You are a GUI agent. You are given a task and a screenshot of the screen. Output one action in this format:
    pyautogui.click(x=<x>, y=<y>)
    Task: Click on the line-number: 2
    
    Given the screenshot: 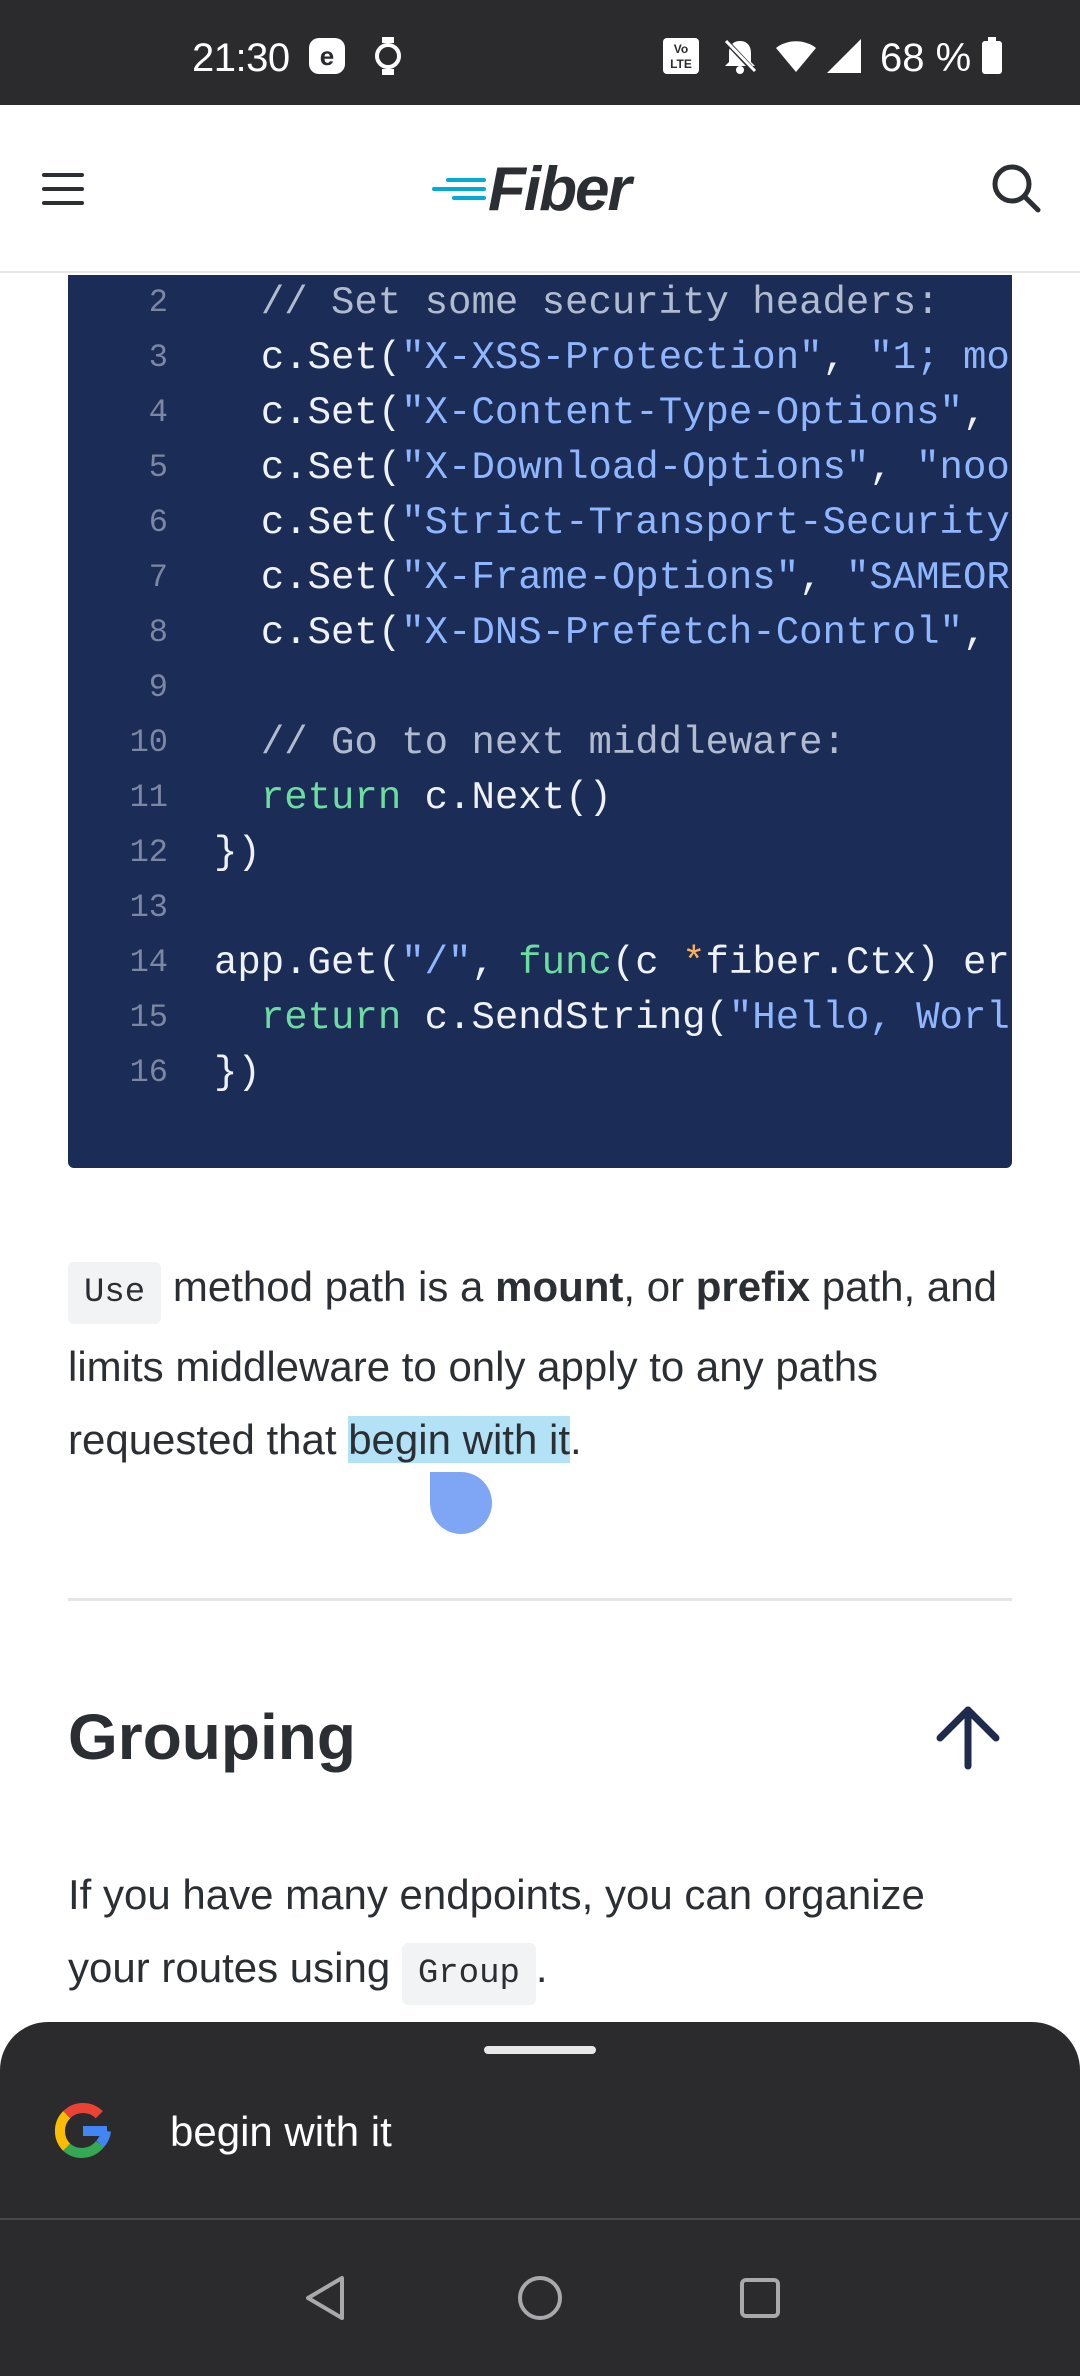 What is the action you would take?
    pyautogui.click(x=158, y=302)
    